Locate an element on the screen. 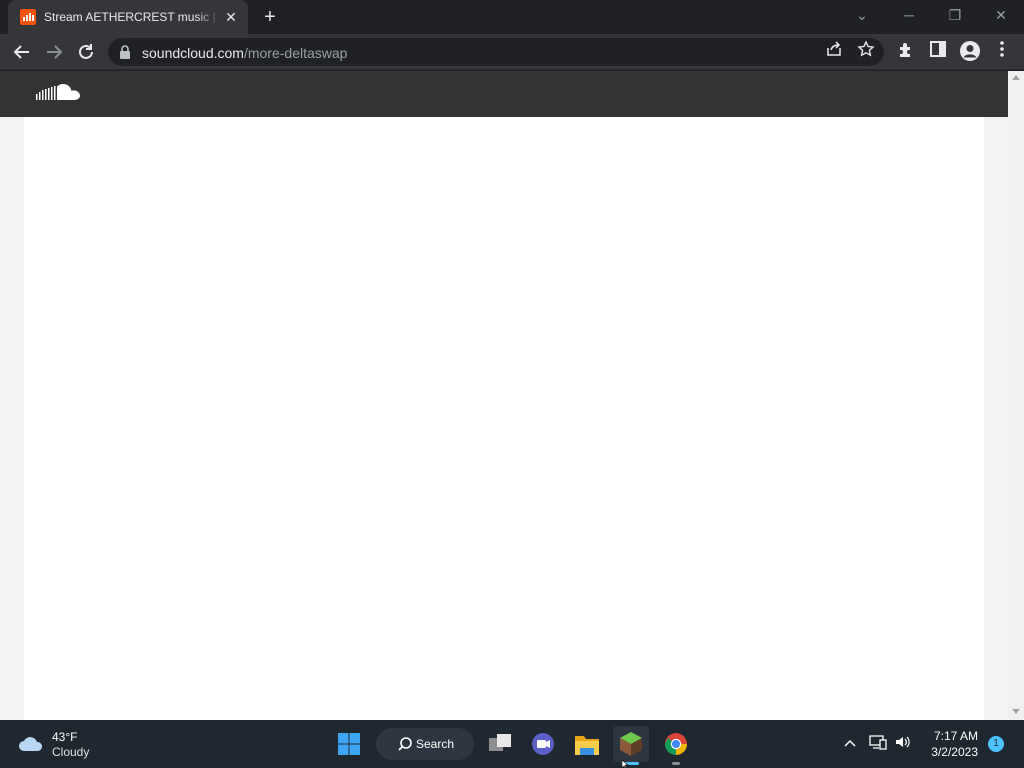 Image resolution: width=1024 pixels, height=768 pixels. tab-search-dropdown-icon: ⌄ is located at coordinates (862, 15).